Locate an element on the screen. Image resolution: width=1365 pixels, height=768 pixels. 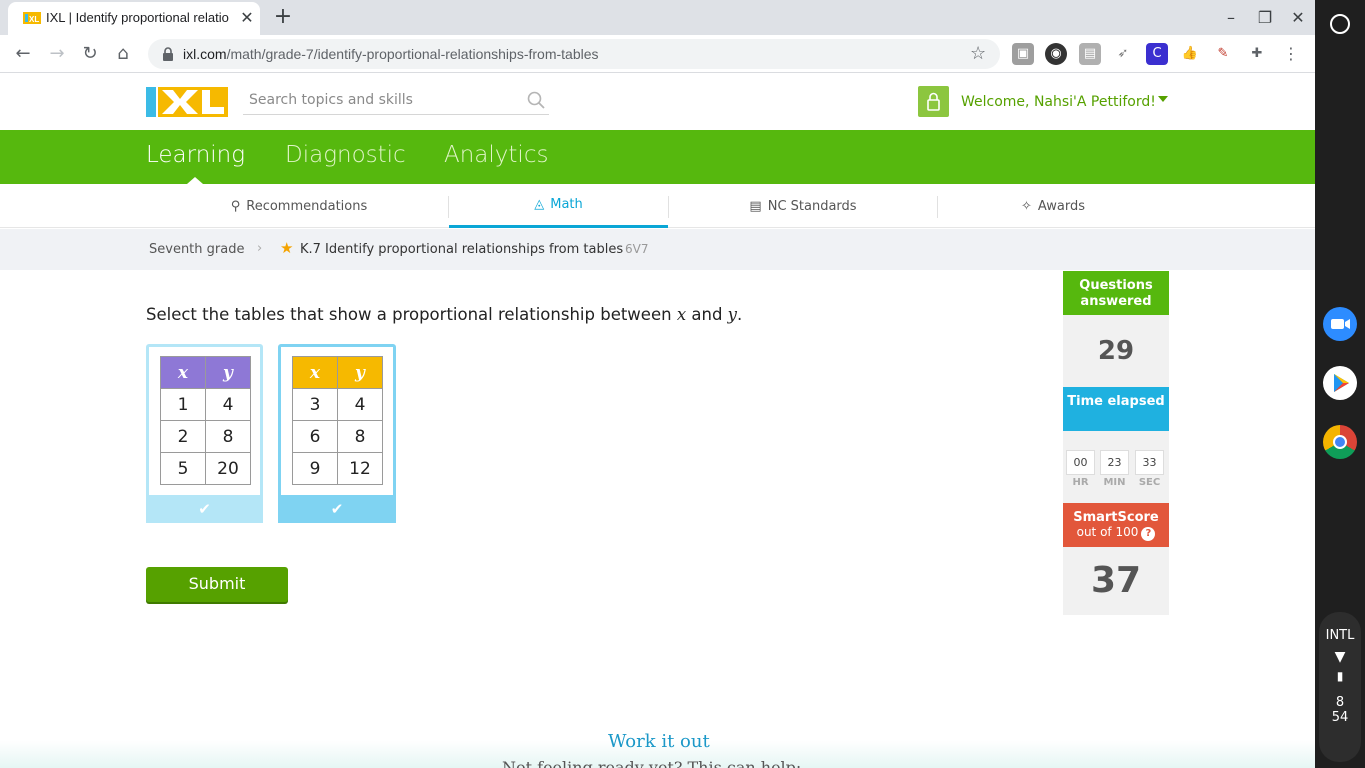
window-close-icon: ✕ is located at coordinates (1298, 18).